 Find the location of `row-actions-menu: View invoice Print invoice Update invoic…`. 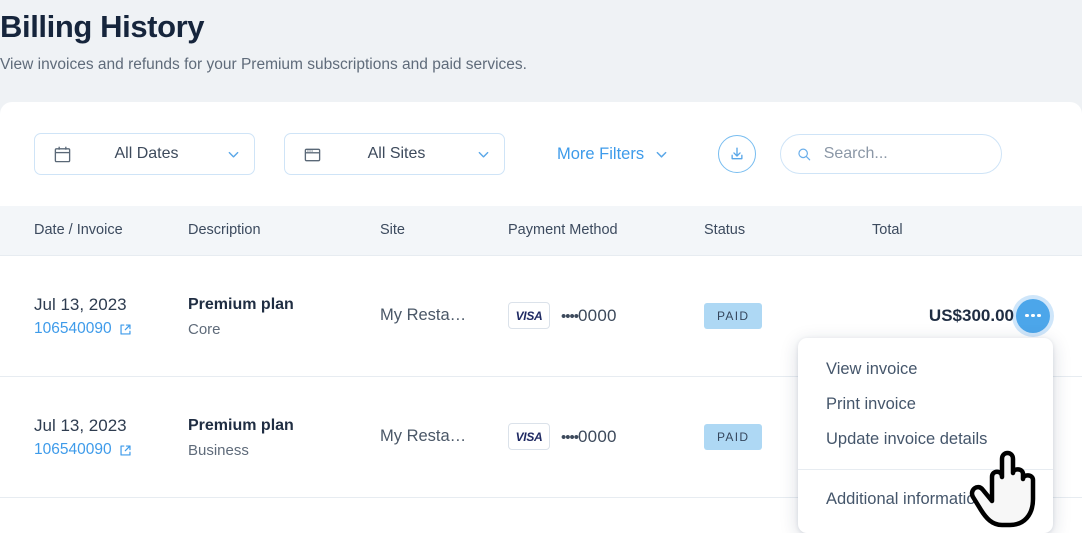

row-actions-menu: View invoice Print invoice Update invoic… is located at coordinates (925, 435).